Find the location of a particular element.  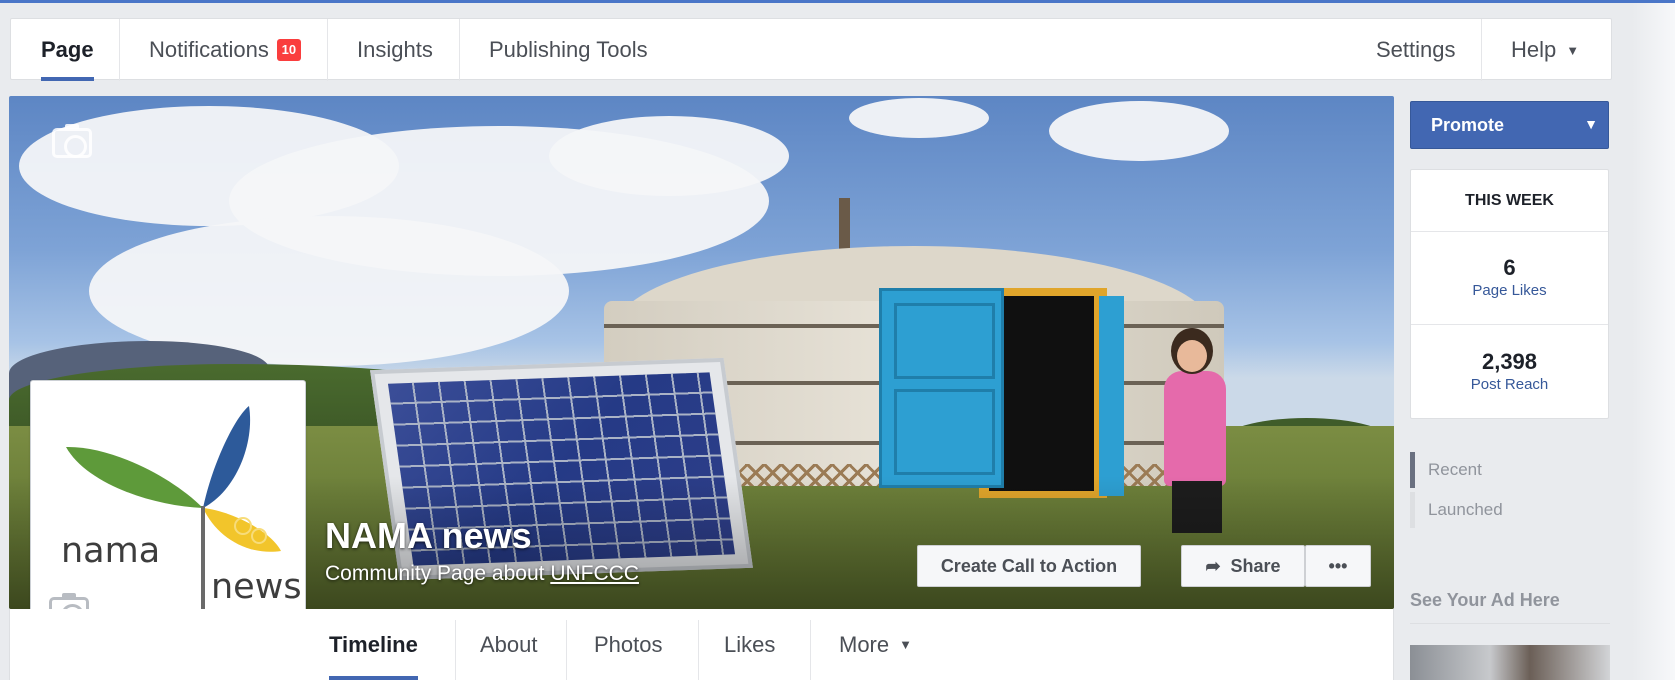

side-item-label: Recent is located at coordinates (1455, 469).